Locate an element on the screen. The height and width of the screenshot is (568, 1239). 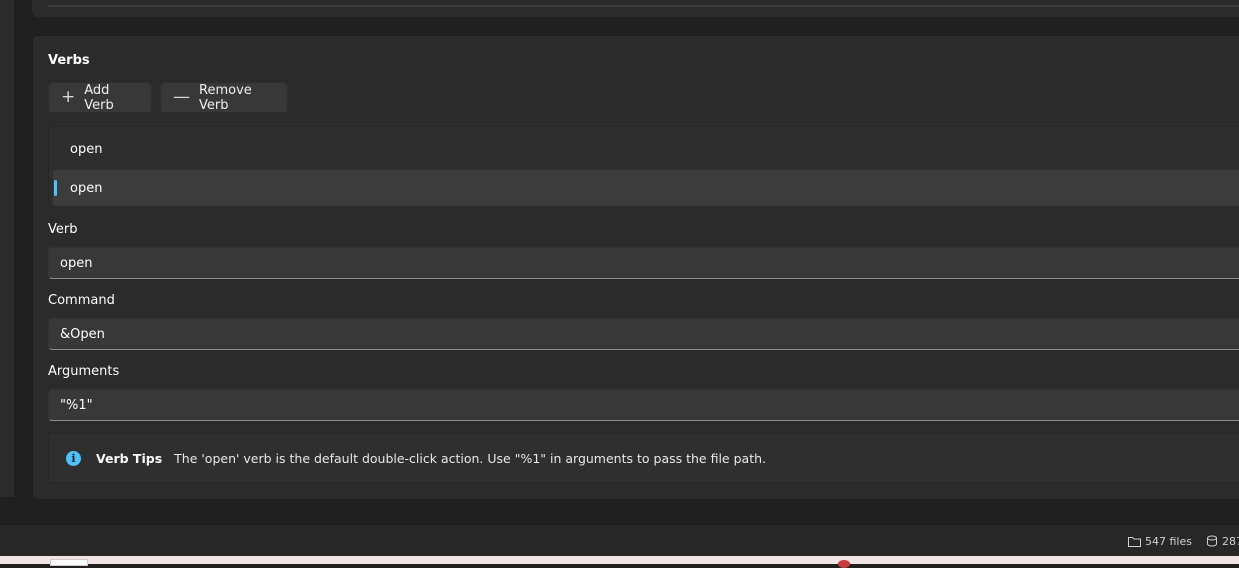
verbs-section-title: Verbs is located at coordinates (69, 60).